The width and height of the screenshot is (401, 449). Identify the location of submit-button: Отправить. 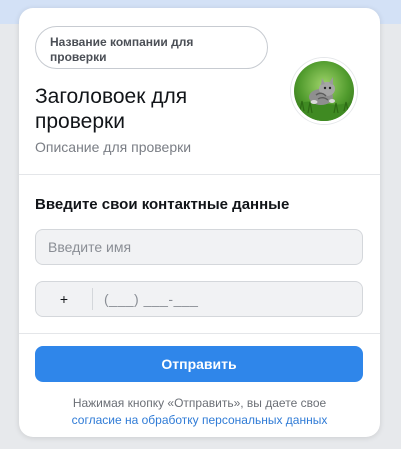
(199, 364).